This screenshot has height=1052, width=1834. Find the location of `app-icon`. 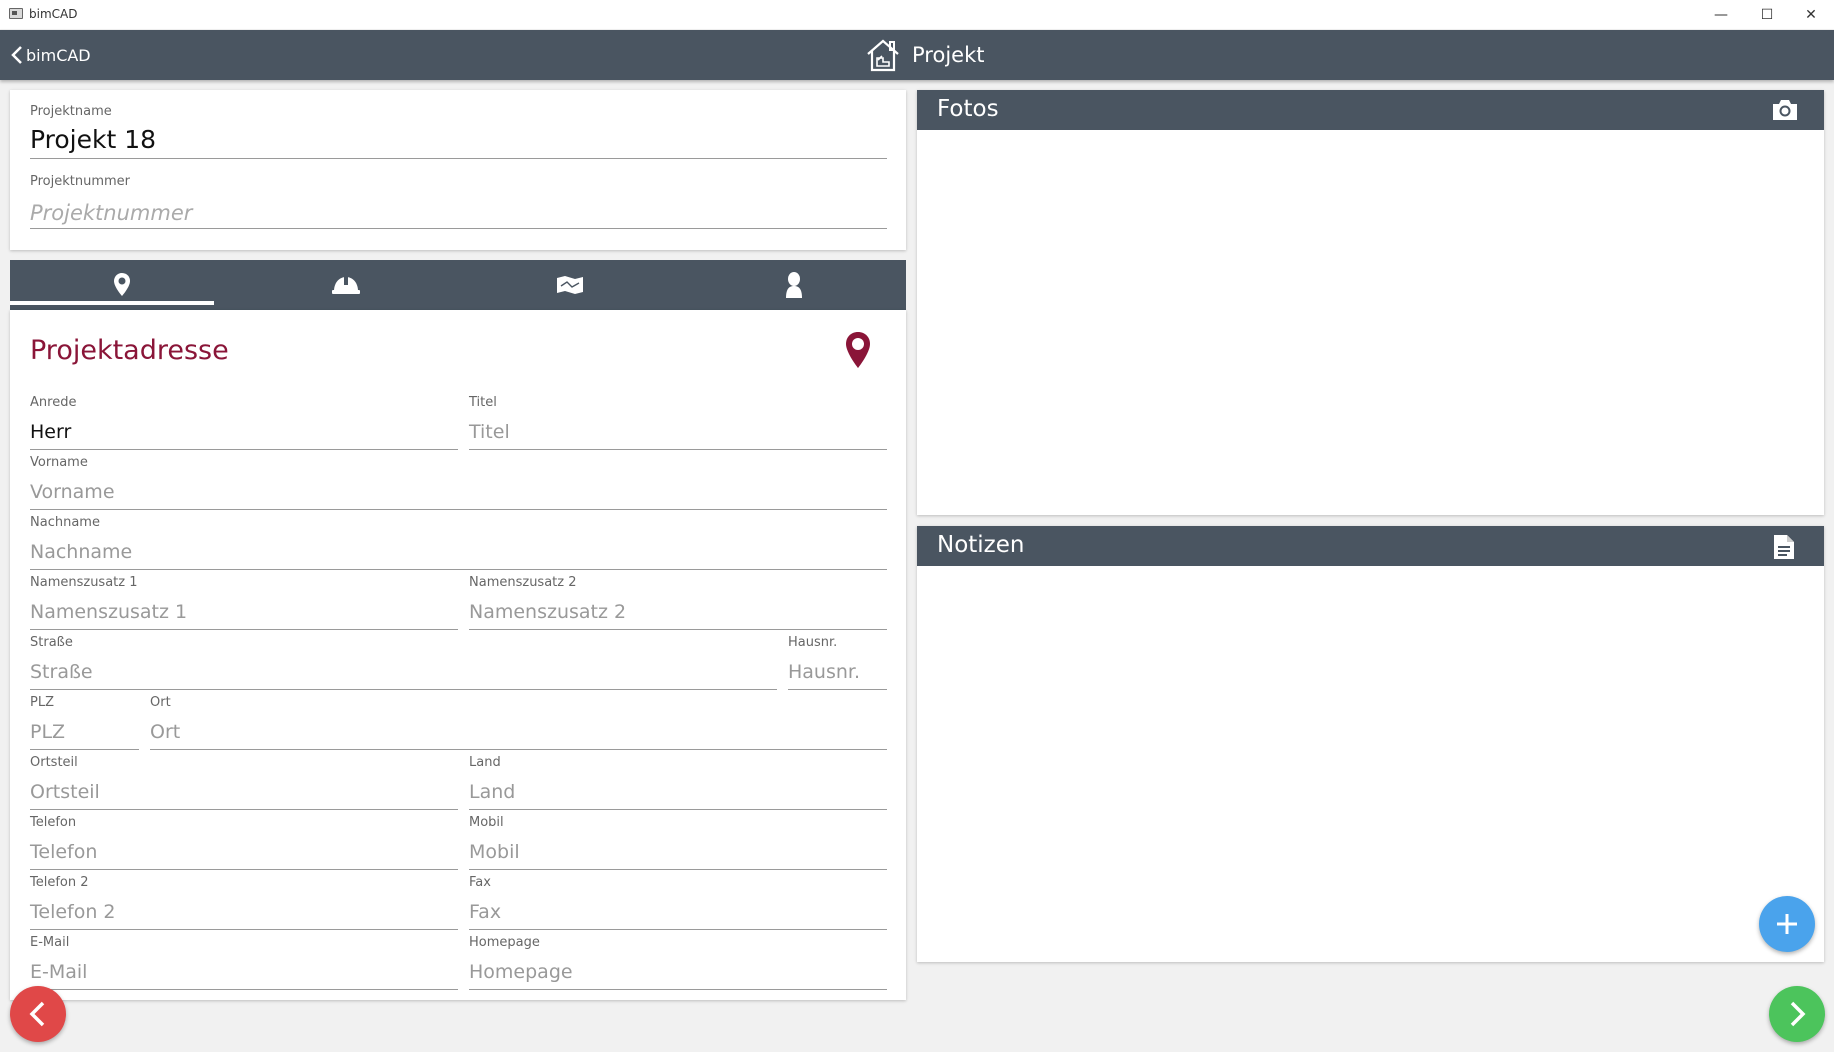

app-icon is located at coordinates (16, 13).